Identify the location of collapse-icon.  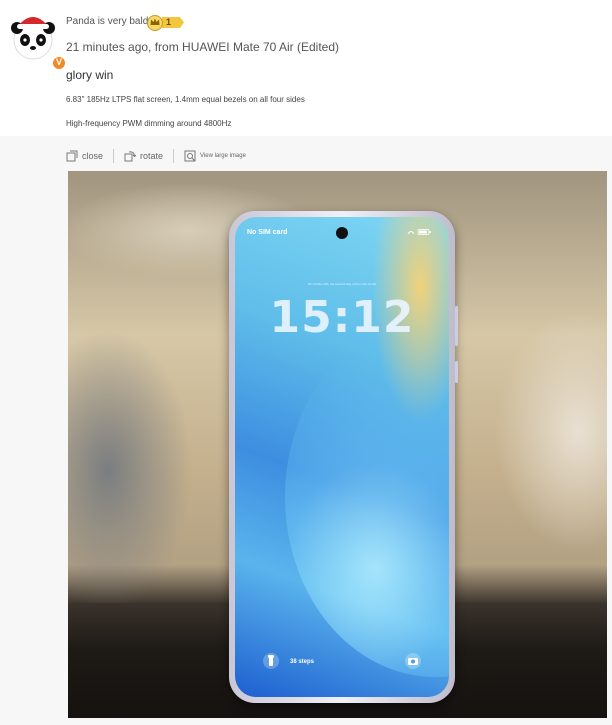
(72, 156).